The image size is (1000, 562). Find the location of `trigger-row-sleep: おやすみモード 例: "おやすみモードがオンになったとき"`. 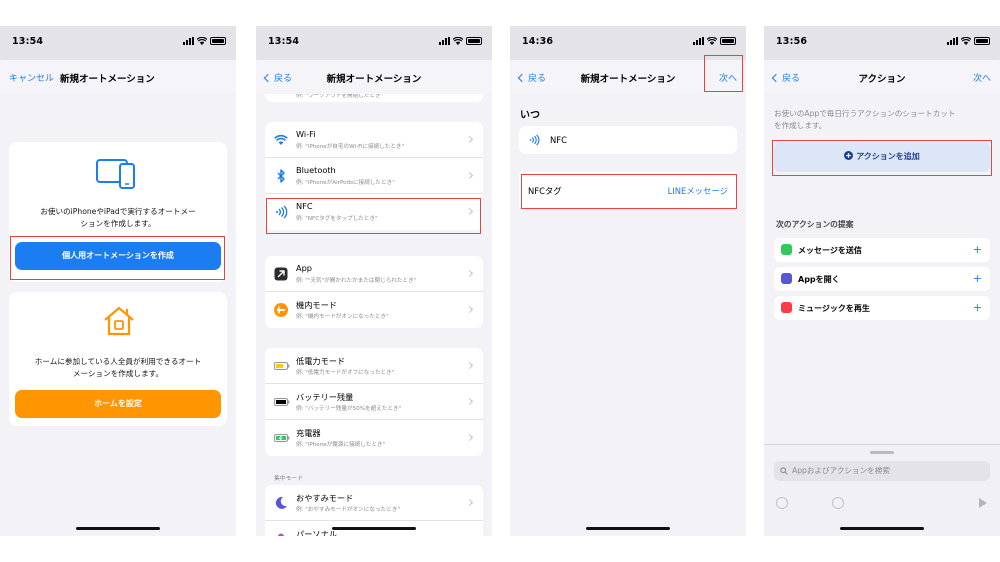

trigger-row-sleep: おやすみモード 例: "おやすみモードがオンになったとき" is located at coordinates (374, 503).